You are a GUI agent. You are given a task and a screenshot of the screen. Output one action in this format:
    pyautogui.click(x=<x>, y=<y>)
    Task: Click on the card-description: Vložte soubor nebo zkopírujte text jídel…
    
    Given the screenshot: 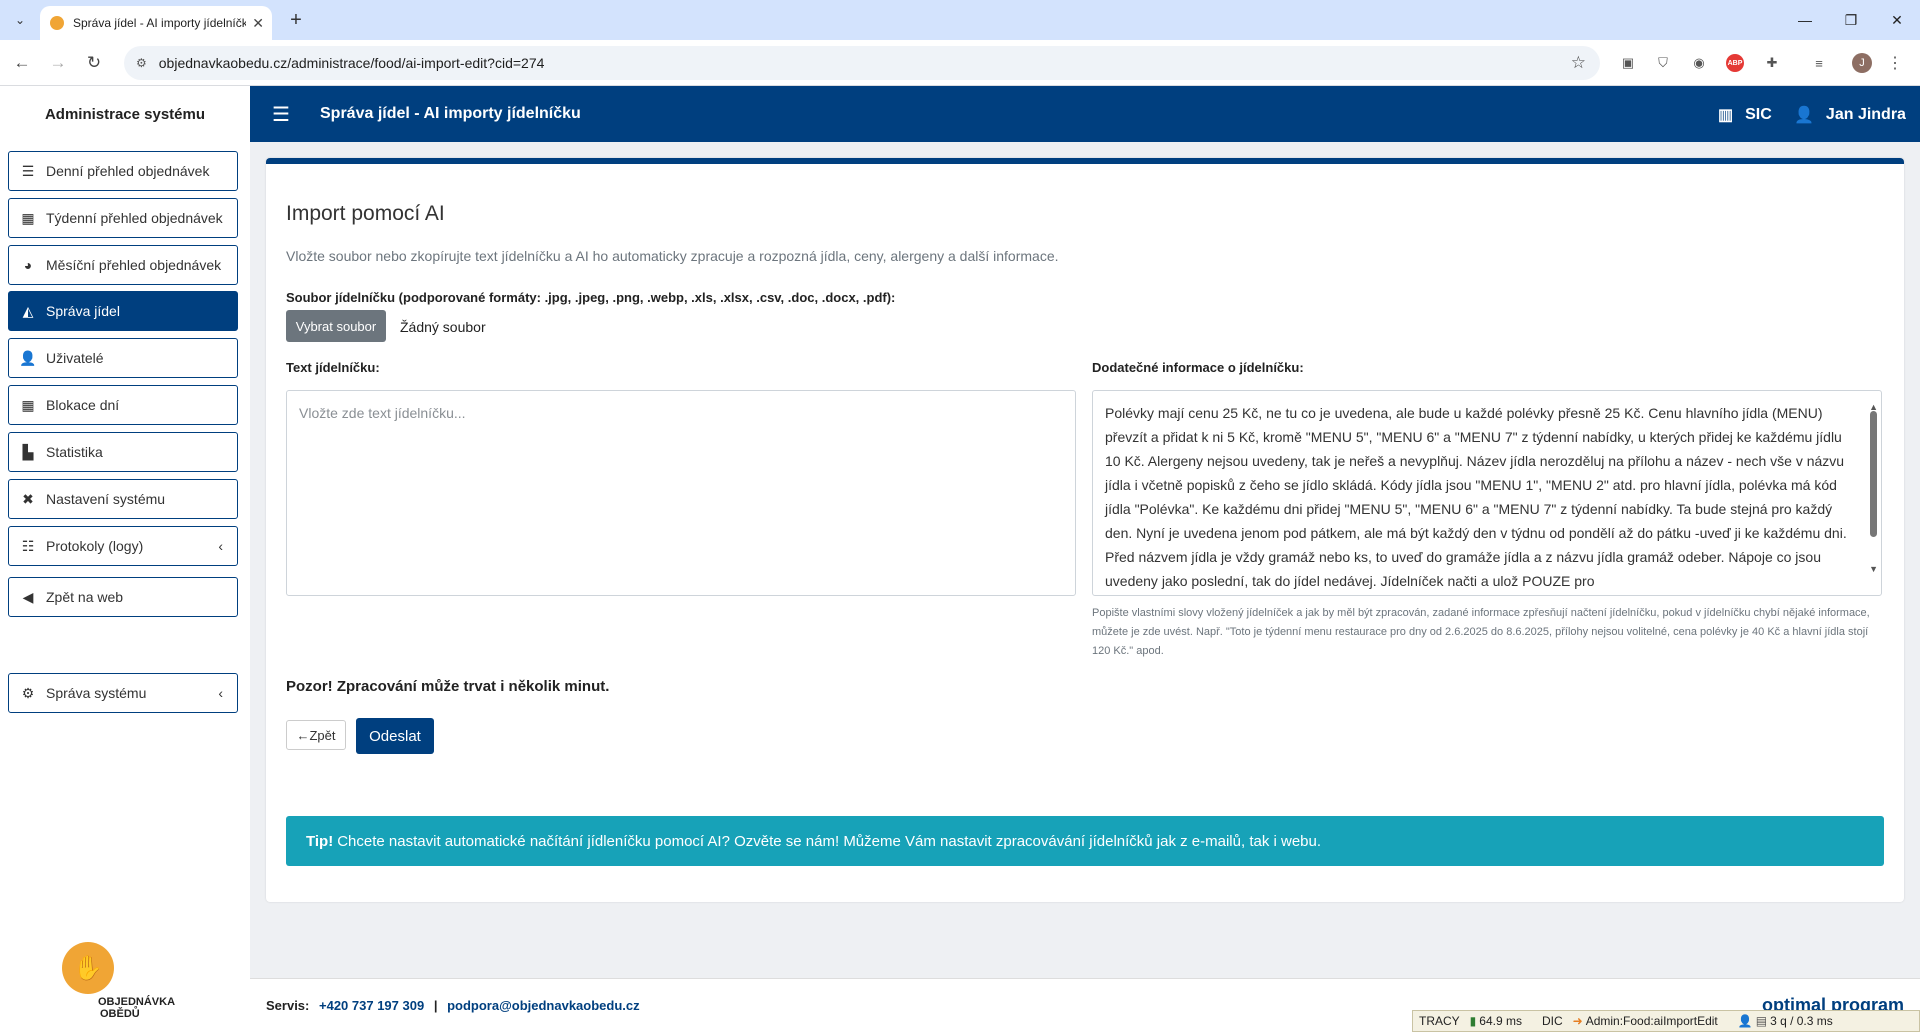 What is the action you would take?
    pyautogui.click(x=672, y=256)
    